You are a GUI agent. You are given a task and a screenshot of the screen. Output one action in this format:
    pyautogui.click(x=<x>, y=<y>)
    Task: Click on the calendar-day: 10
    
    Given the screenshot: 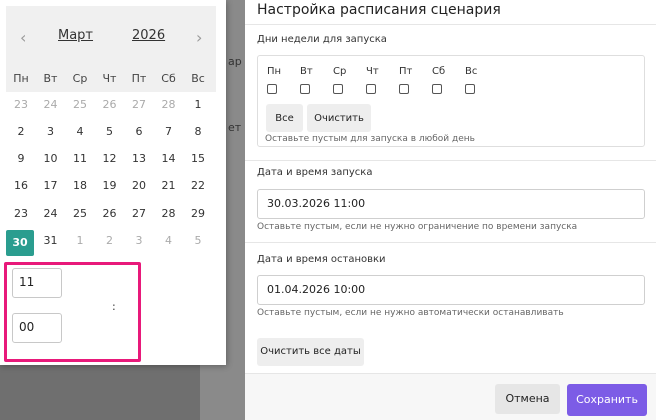 What is the action you would take?
    pyautogui.click(x=51, y=159)
    